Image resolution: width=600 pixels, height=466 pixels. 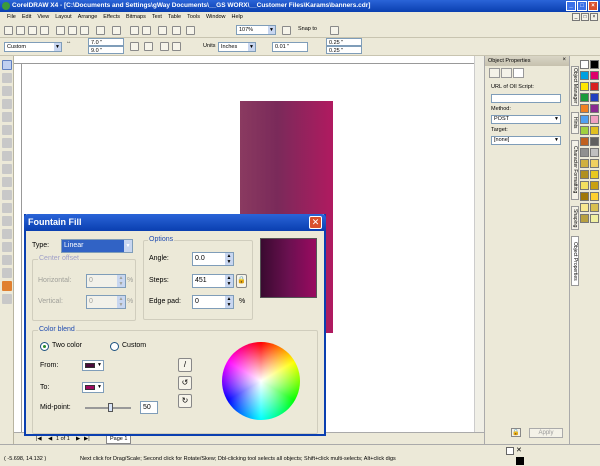 I want to click on vertical-scrollbar, so click(x=479, y=244).